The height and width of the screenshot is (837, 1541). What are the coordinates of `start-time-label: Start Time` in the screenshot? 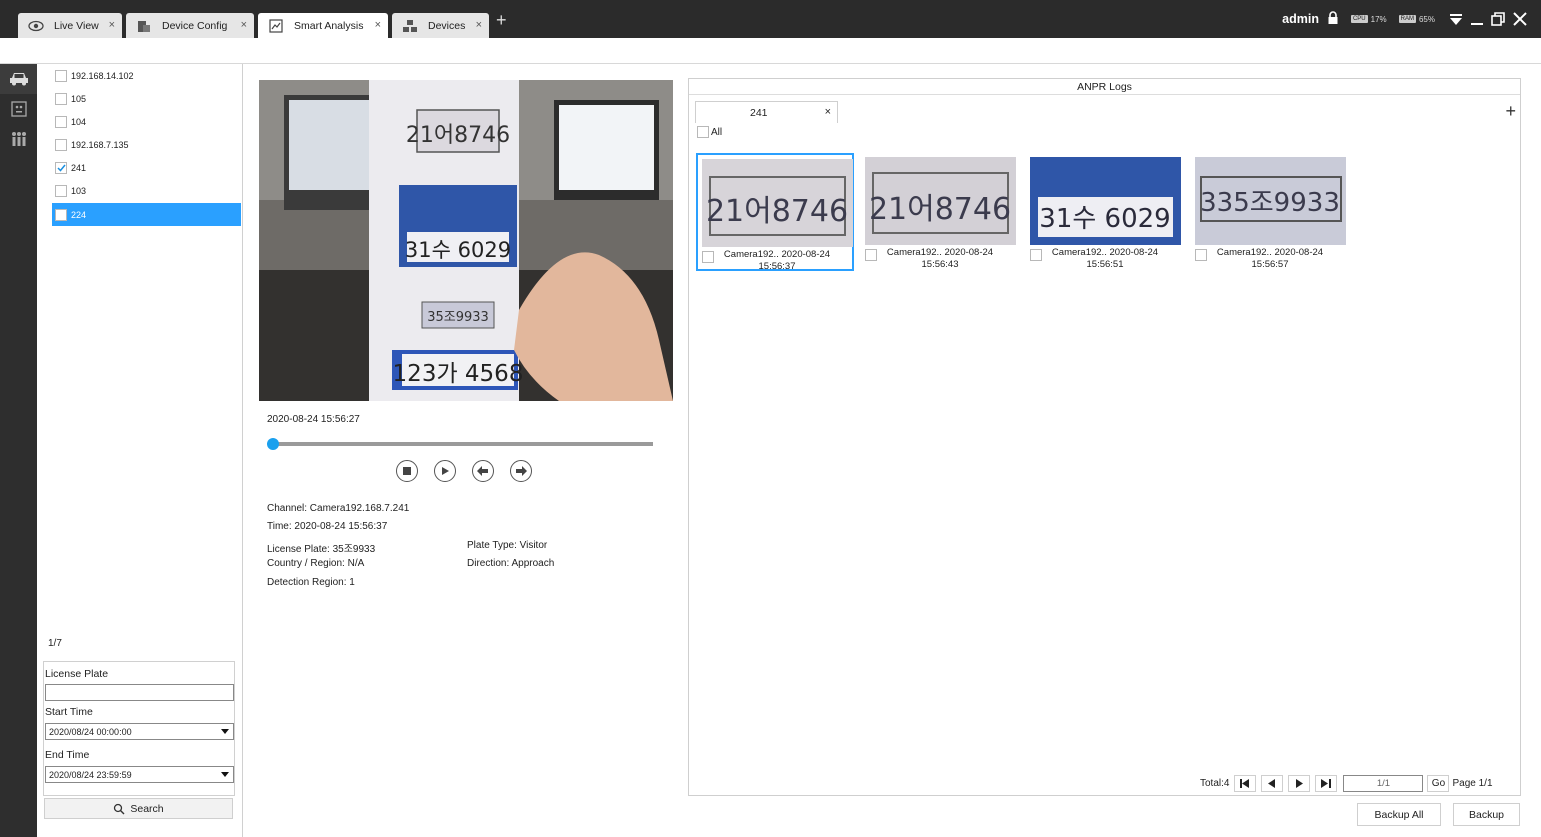 It's located at (69, 712).